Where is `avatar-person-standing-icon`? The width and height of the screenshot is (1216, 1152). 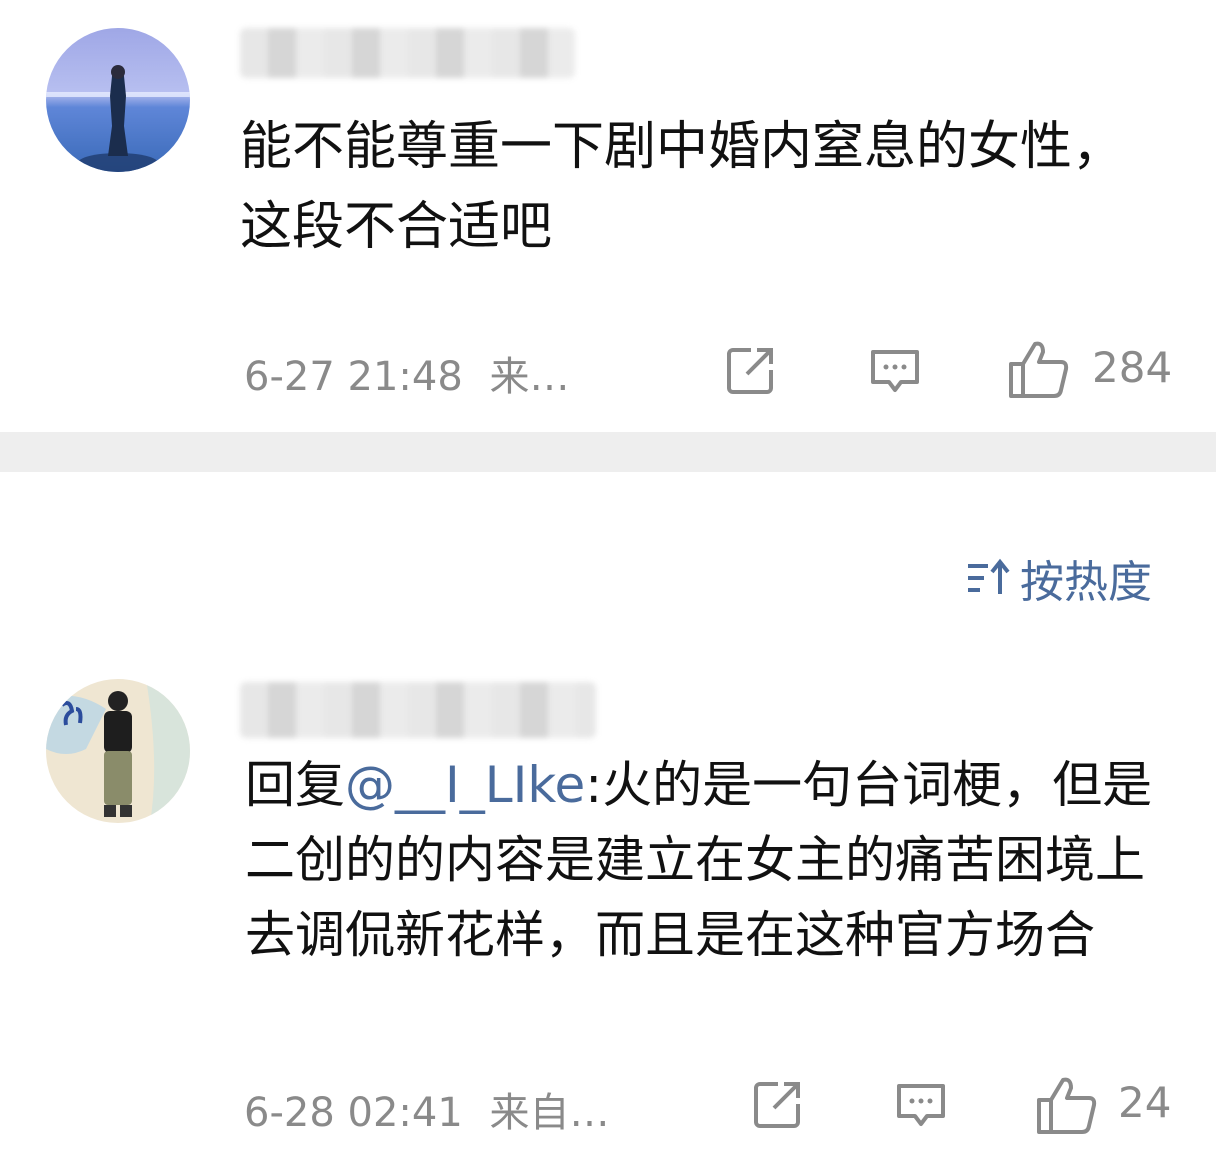 avatar-person-standing-icon is located at coordinates (118, 751).